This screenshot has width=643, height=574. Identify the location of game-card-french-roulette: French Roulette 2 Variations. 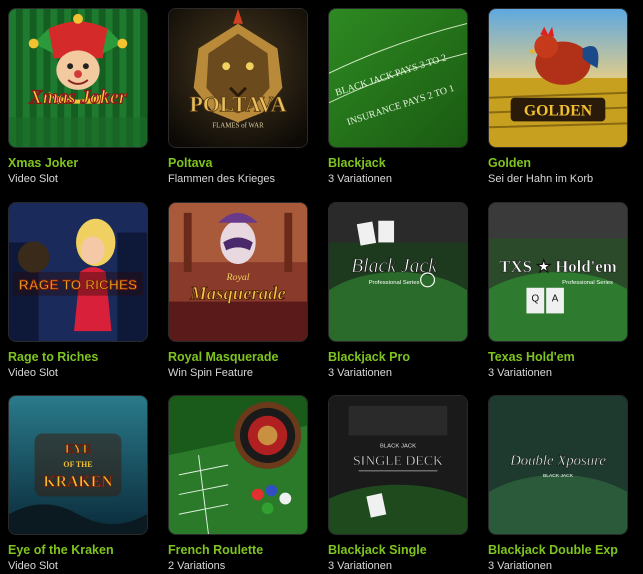
(238, 484).